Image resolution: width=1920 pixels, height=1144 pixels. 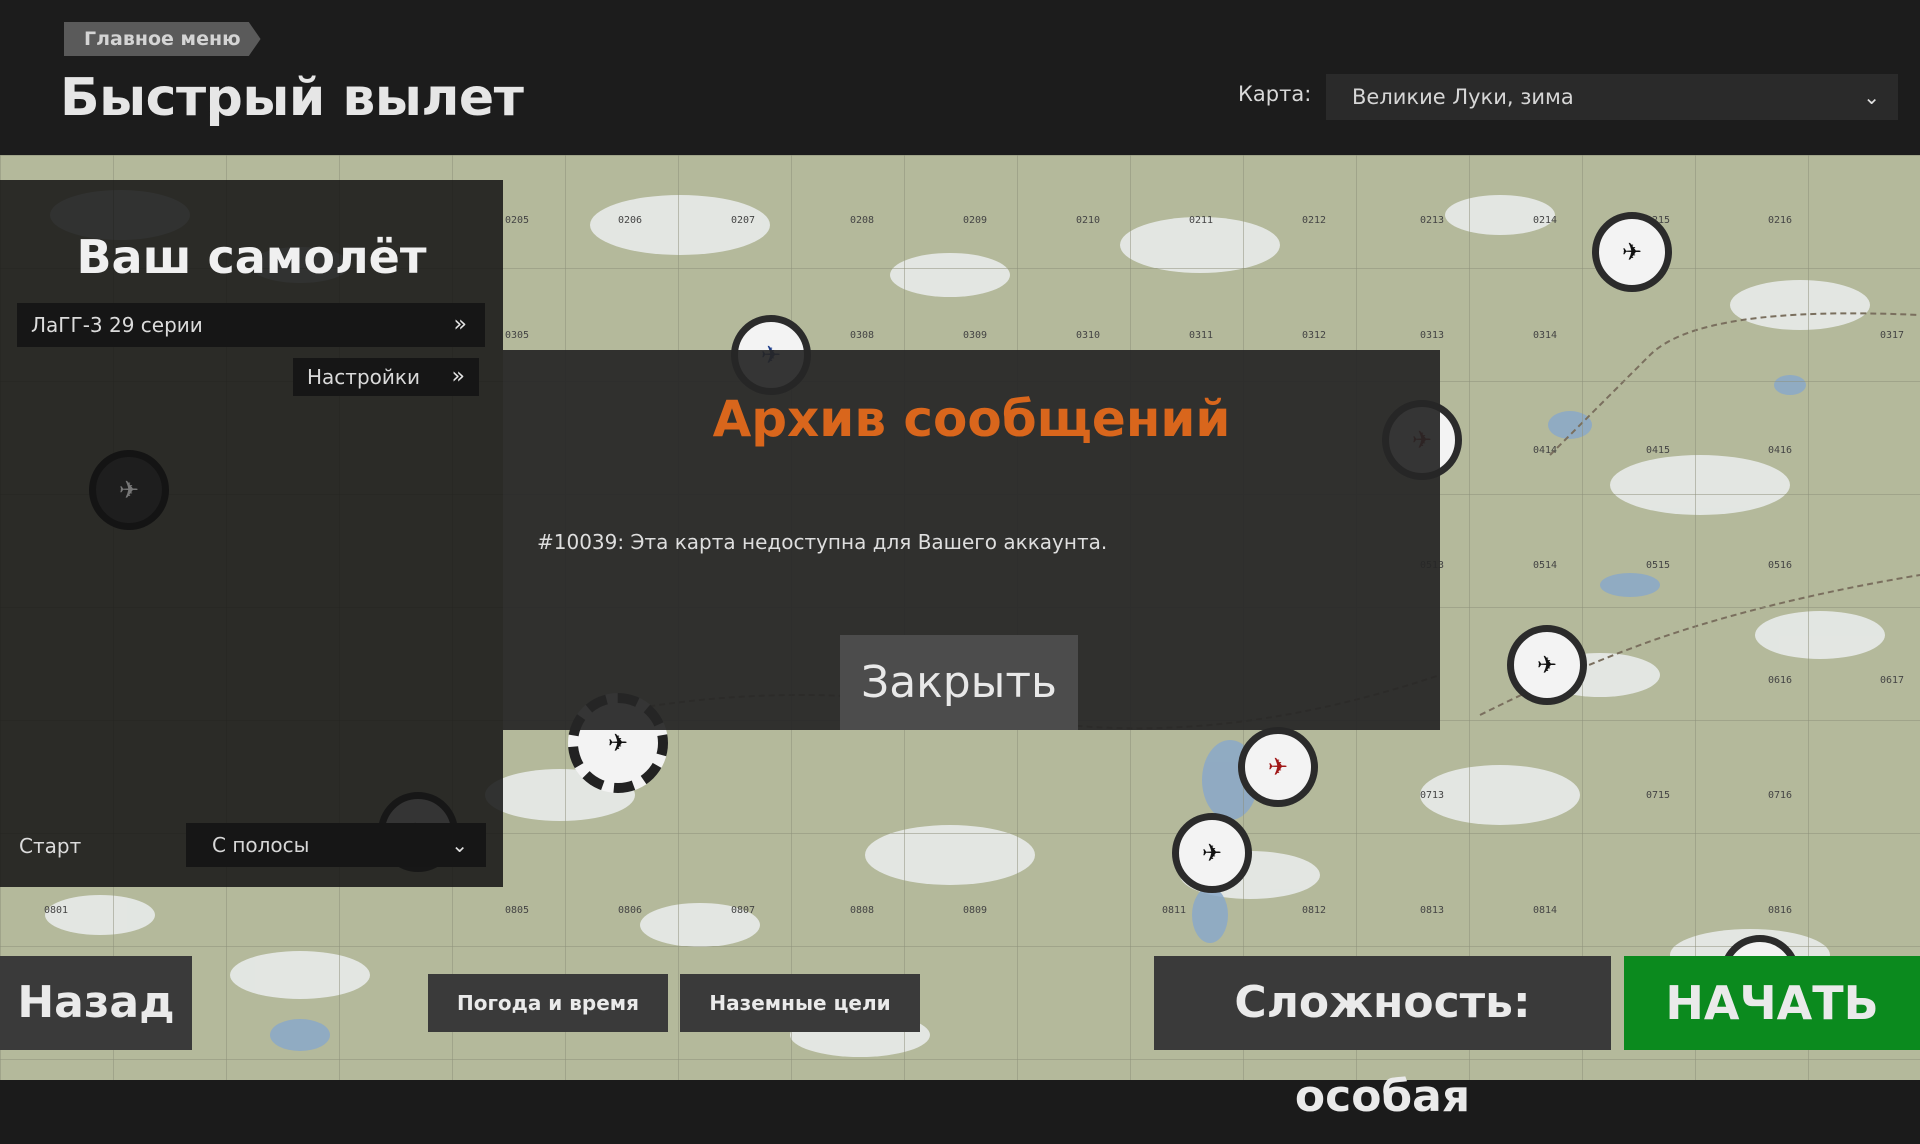 What do you see at coordinates (1088, 335) in the screenshot?
I see `grid-label: 0310` at bounding box center [1088, 335].